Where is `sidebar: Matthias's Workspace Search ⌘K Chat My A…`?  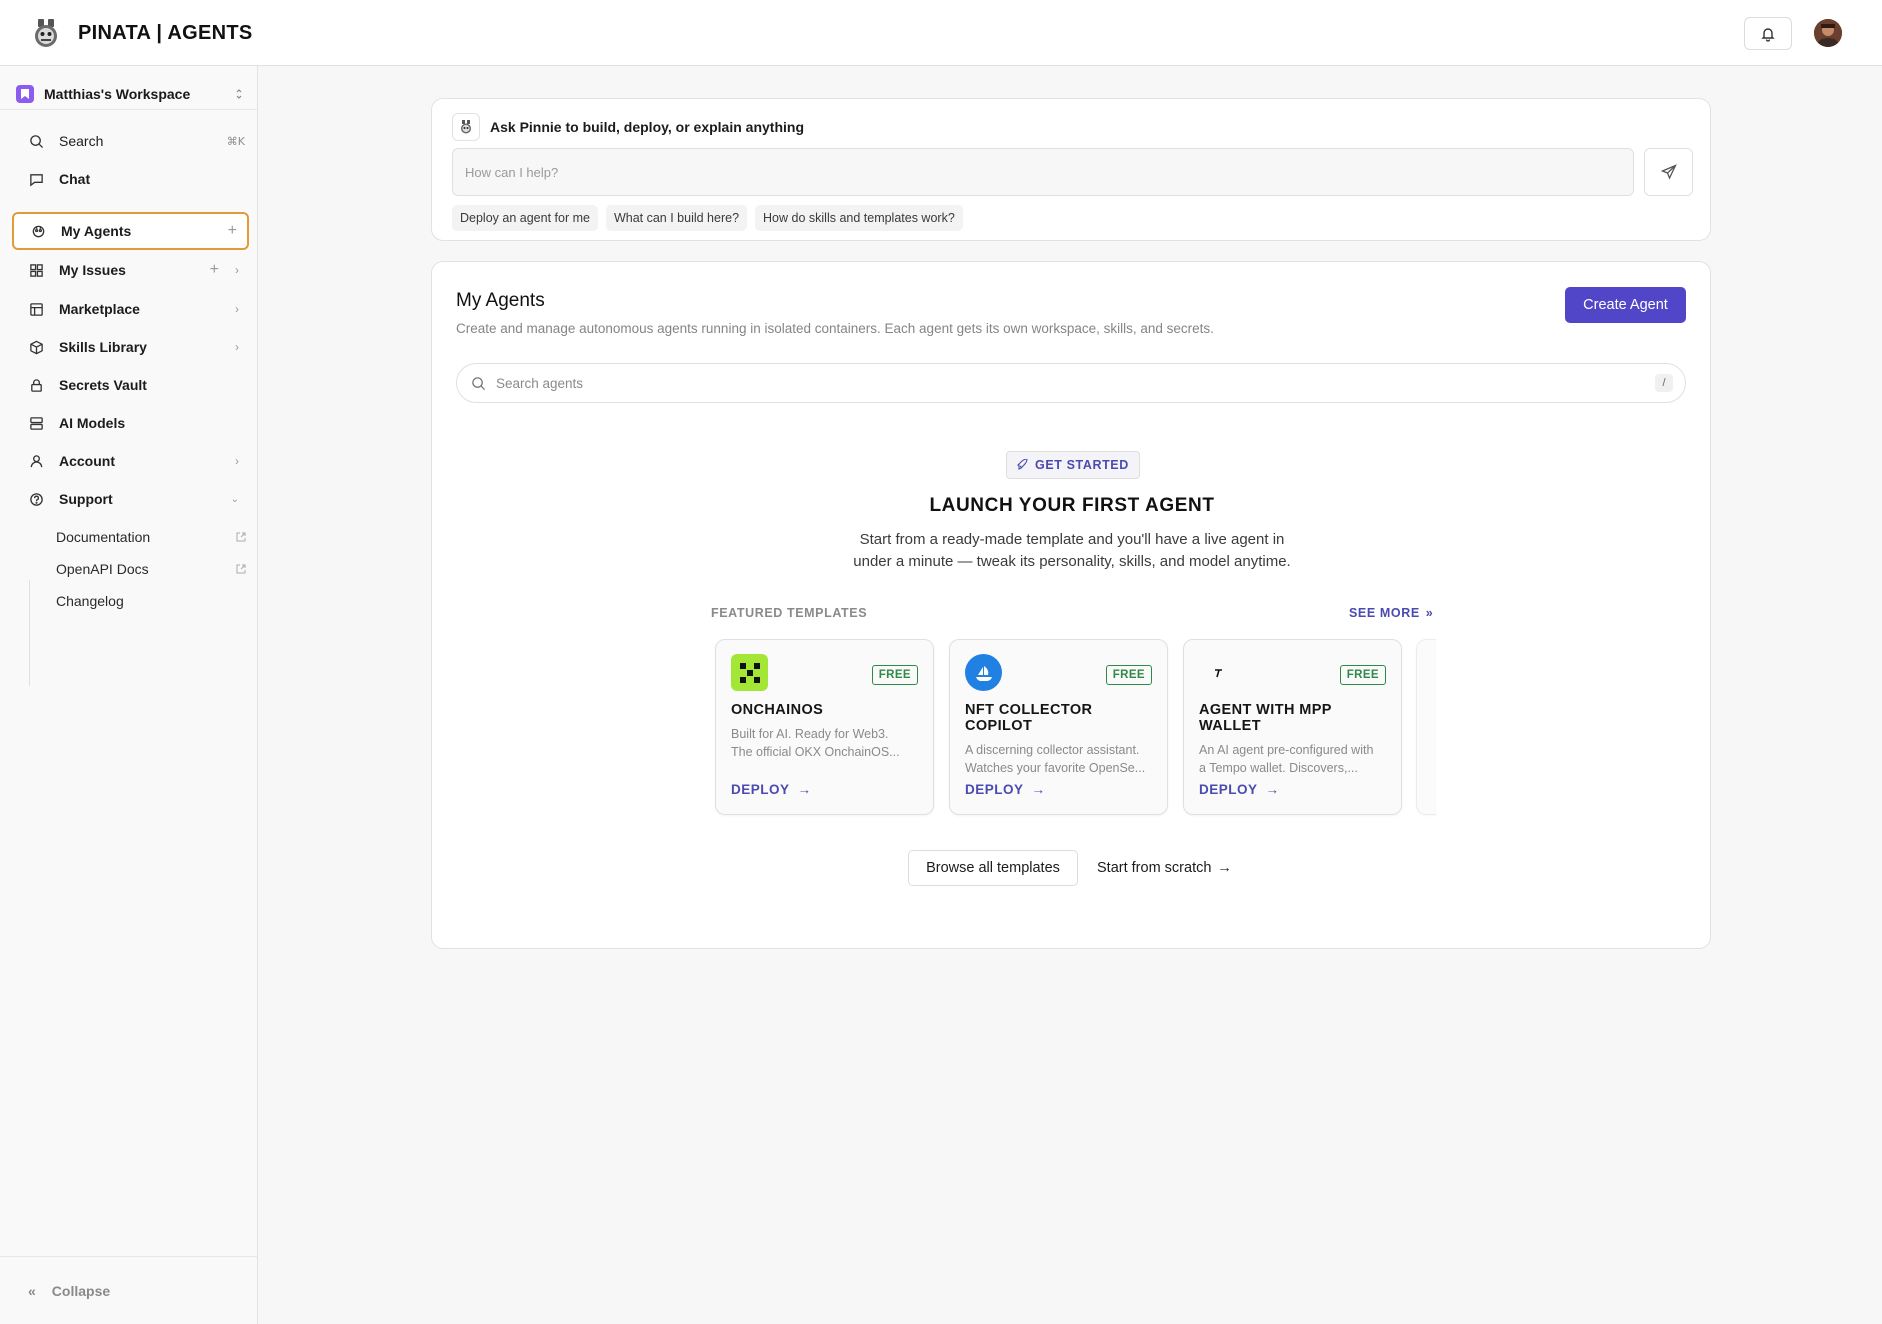 sidebar: Matthias's Workspace Search ⌘K Chat My A… is located at coordinates (129, 695).